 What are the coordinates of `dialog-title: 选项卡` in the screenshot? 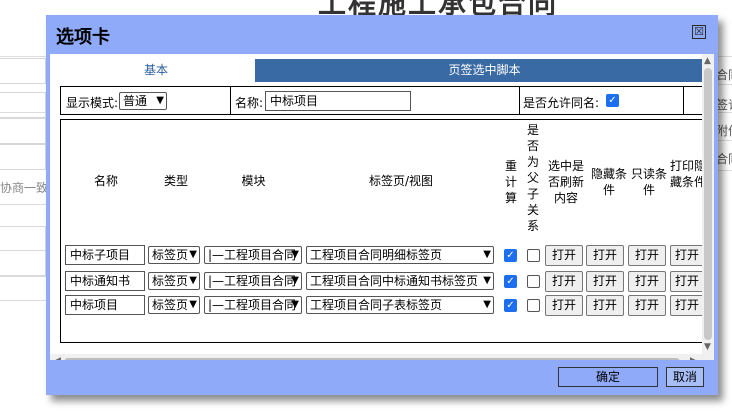 It's located at (83, 37).